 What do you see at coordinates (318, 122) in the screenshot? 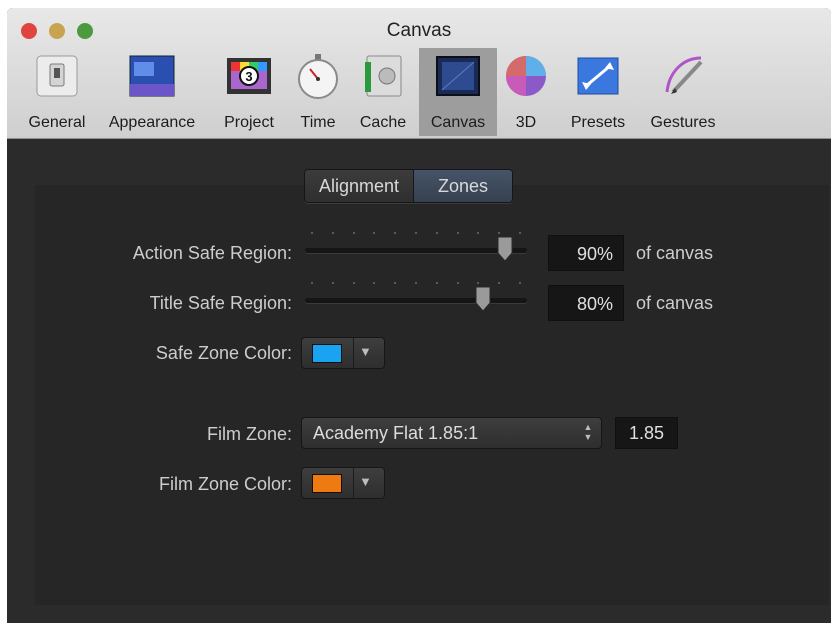
I see `toolbar-label: Time` at bounding box center [318, 122].